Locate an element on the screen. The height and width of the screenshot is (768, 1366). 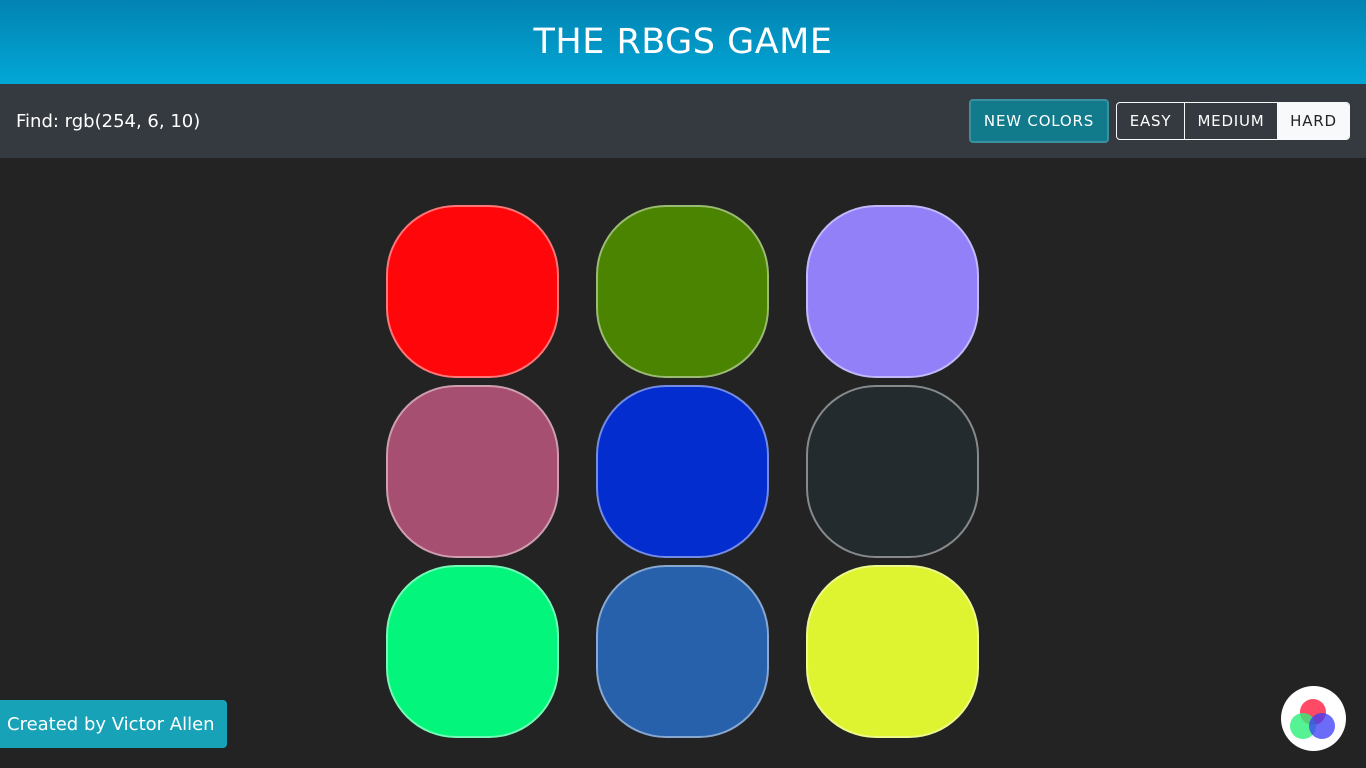
rgb-circles-logo-icon is located at coordinates (1313, 718).